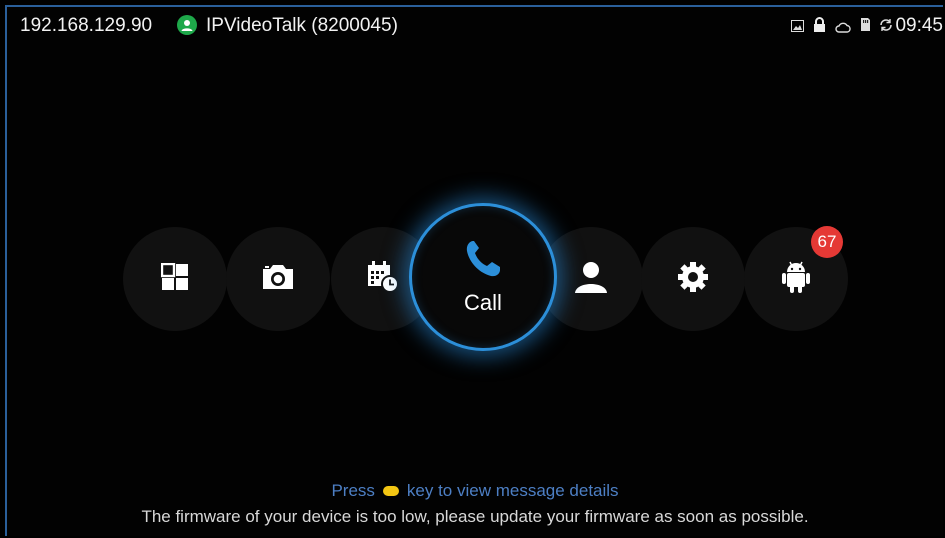 This screenshot has height=538, width=945. What do you see at coordinates (886, 27) in the screenshot?
I see `sync-icon` at bounding box center [886, 27].